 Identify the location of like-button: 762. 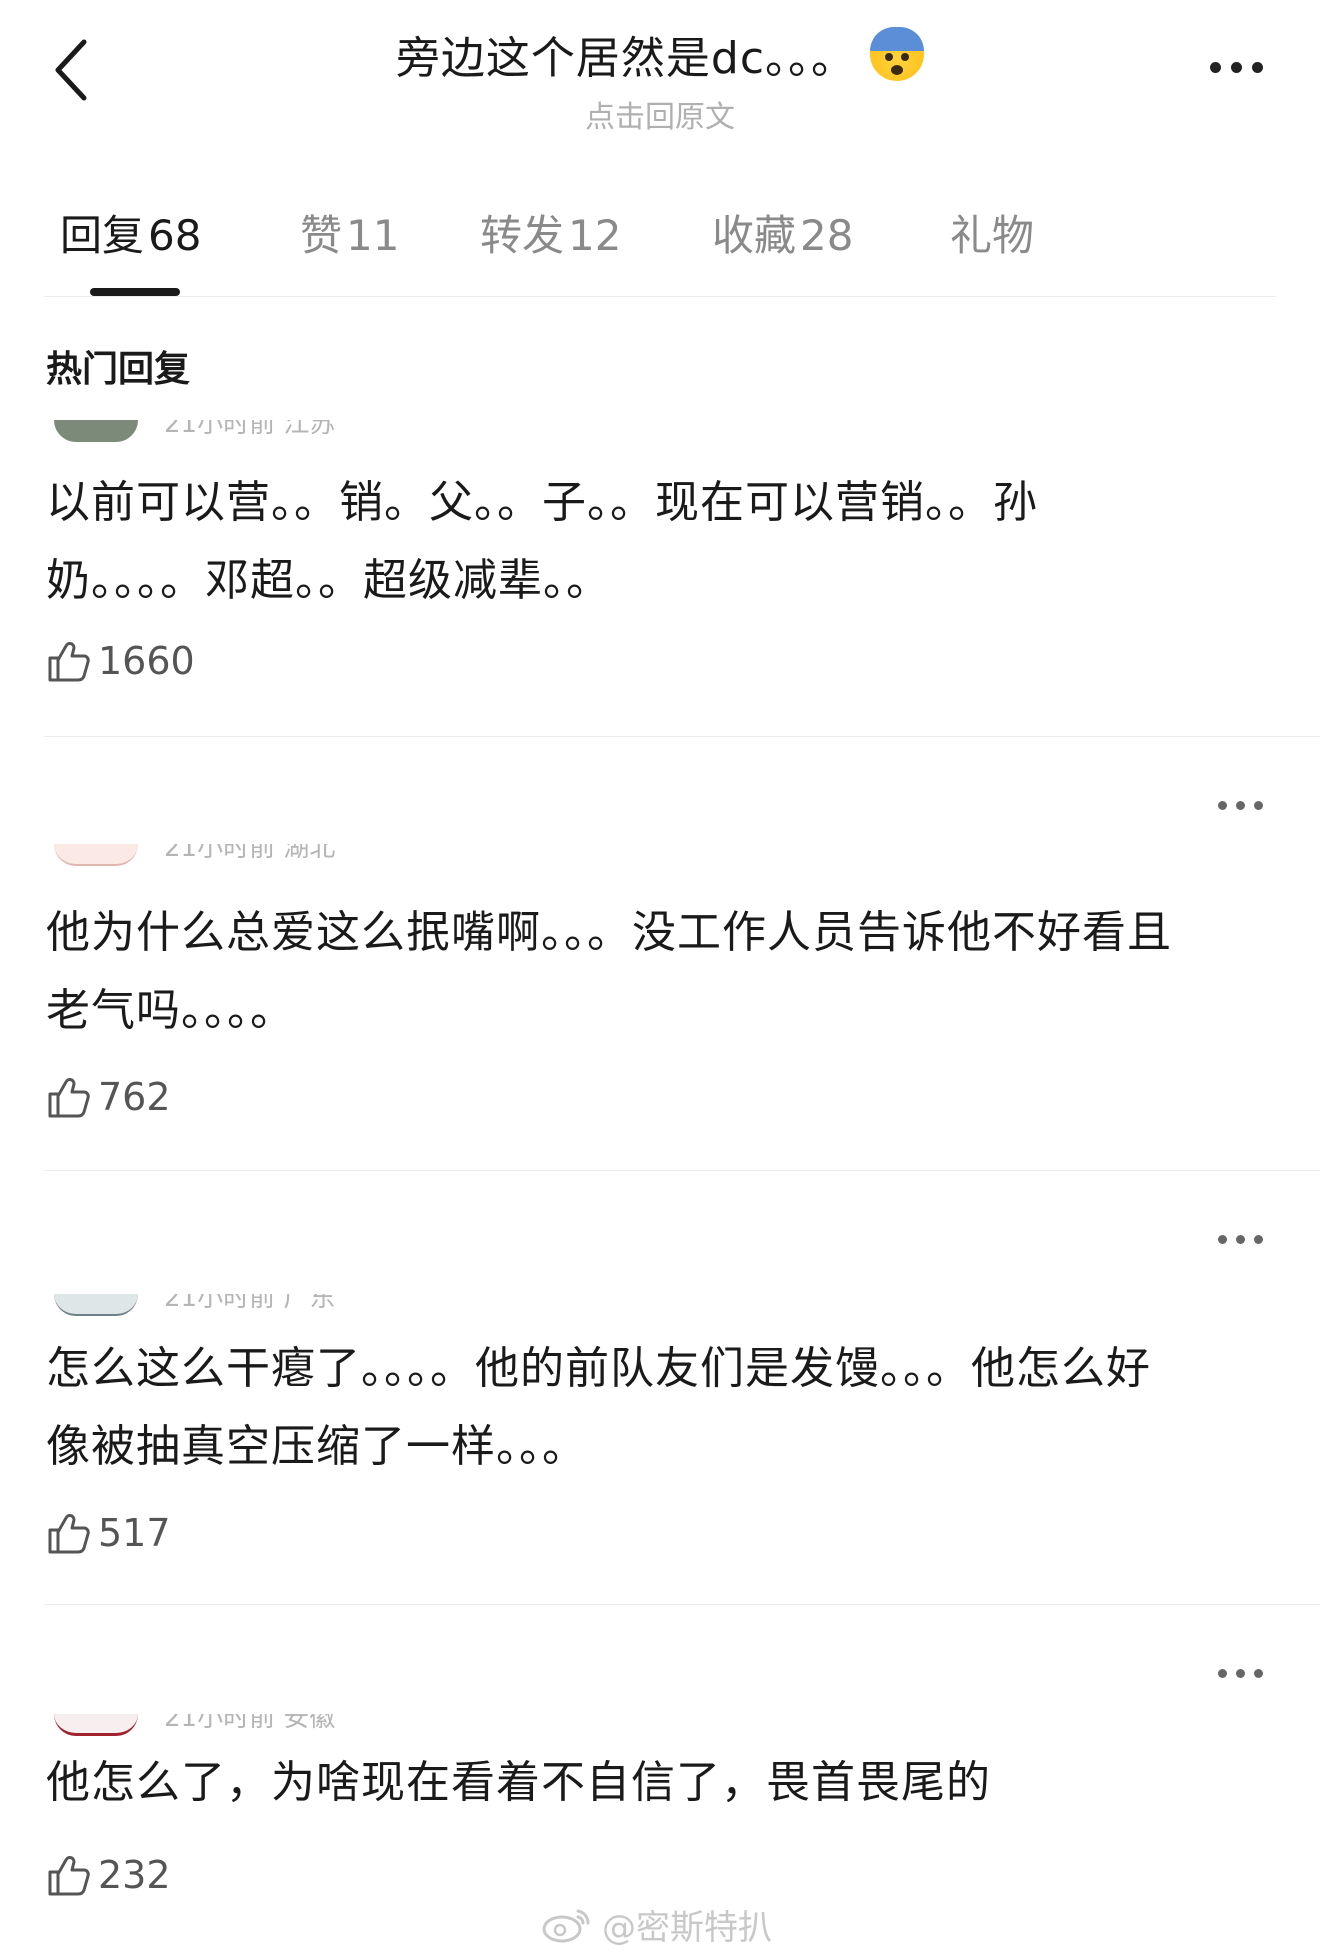
(108, 1097).